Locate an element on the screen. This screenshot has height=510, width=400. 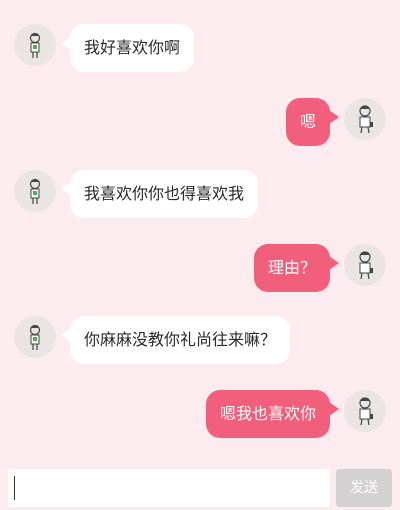
send-button: 发送 is located at coordinates (364, 488).